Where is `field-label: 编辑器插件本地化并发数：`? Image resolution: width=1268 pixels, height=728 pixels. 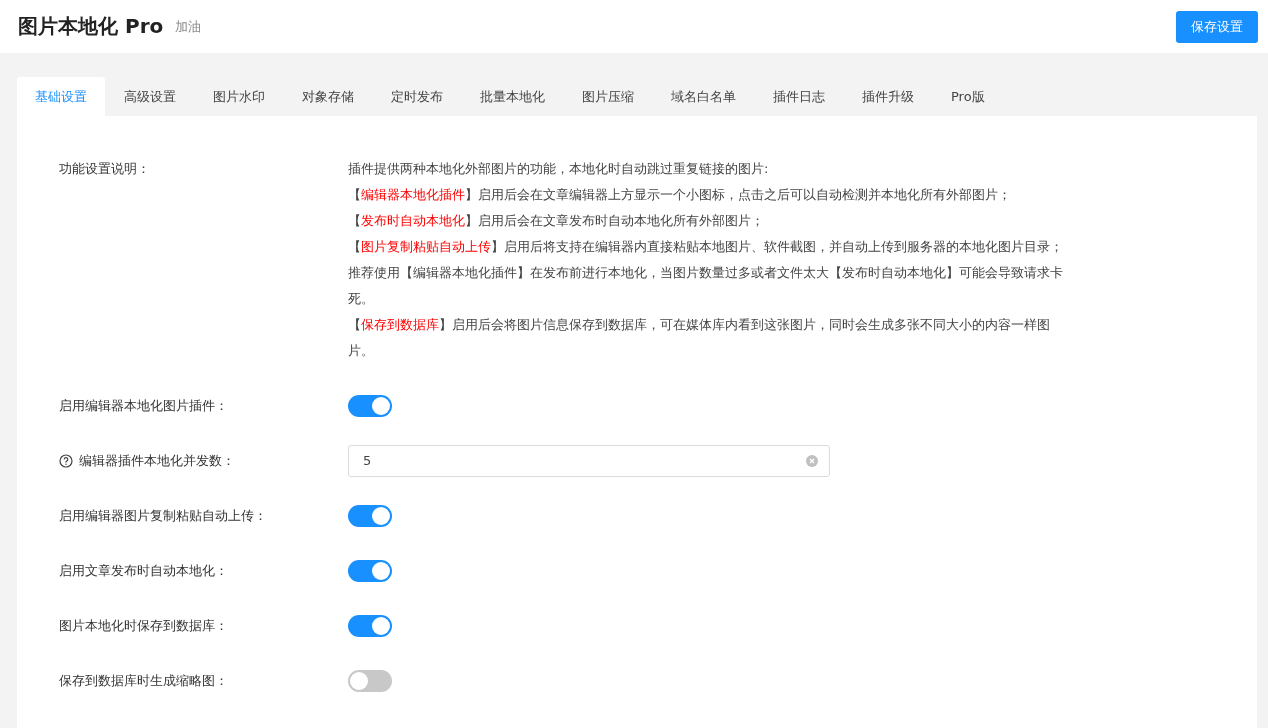
field-label: 编辑器插件本地化并发数： is located at coordinates (157, 460).